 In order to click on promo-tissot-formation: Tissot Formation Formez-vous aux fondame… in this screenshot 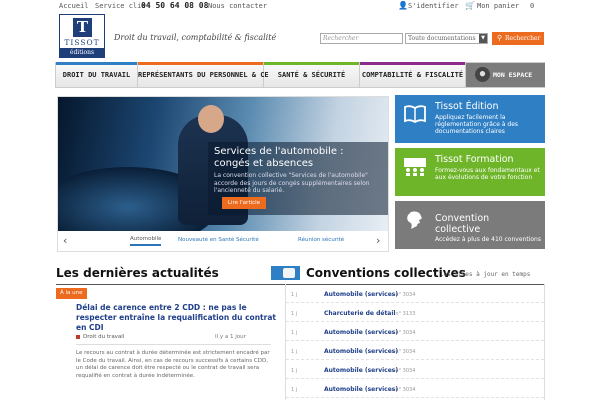, I will do `click(470, 172)`.